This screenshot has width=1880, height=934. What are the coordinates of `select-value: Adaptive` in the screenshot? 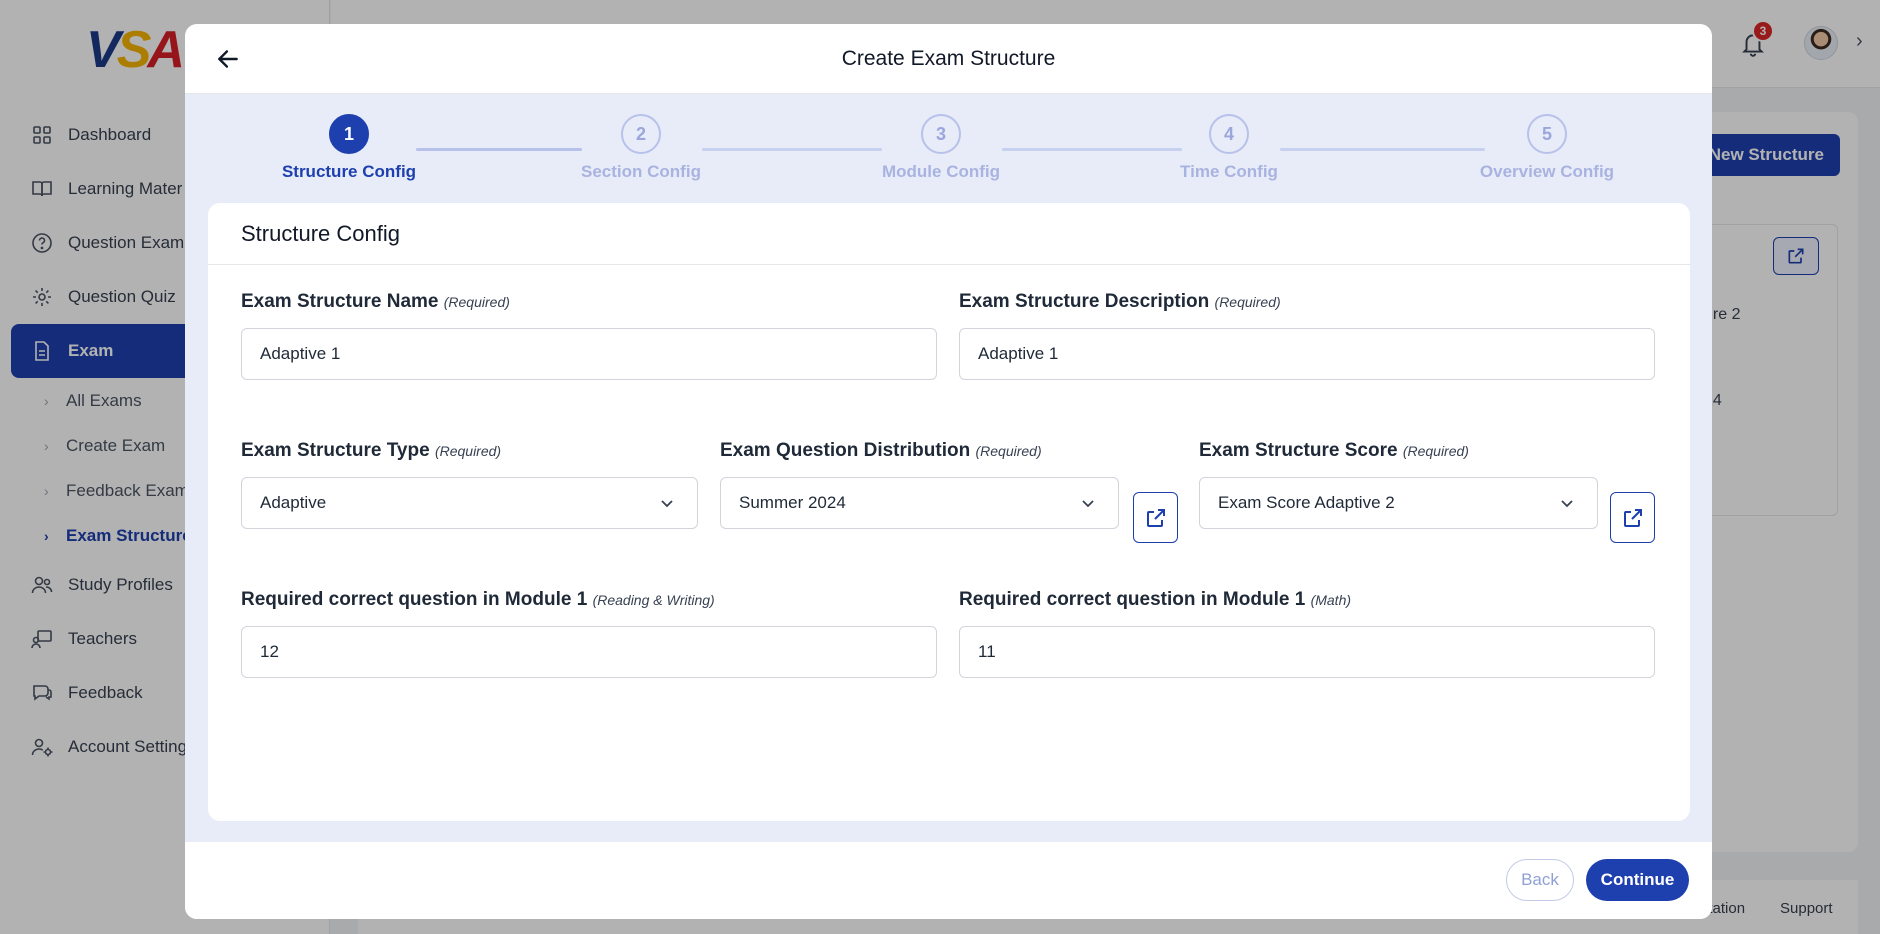 It's located at (293, 502).